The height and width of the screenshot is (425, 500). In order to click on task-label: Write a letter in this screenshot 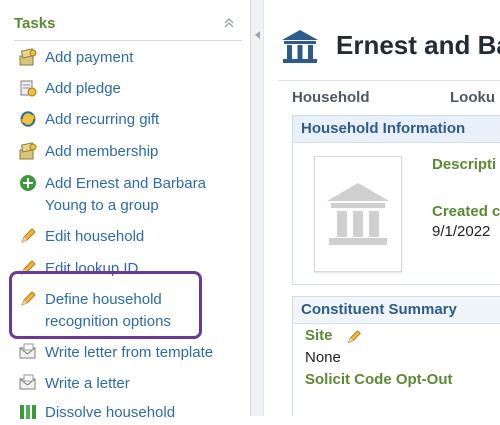, I will do `click(87, 383)`.